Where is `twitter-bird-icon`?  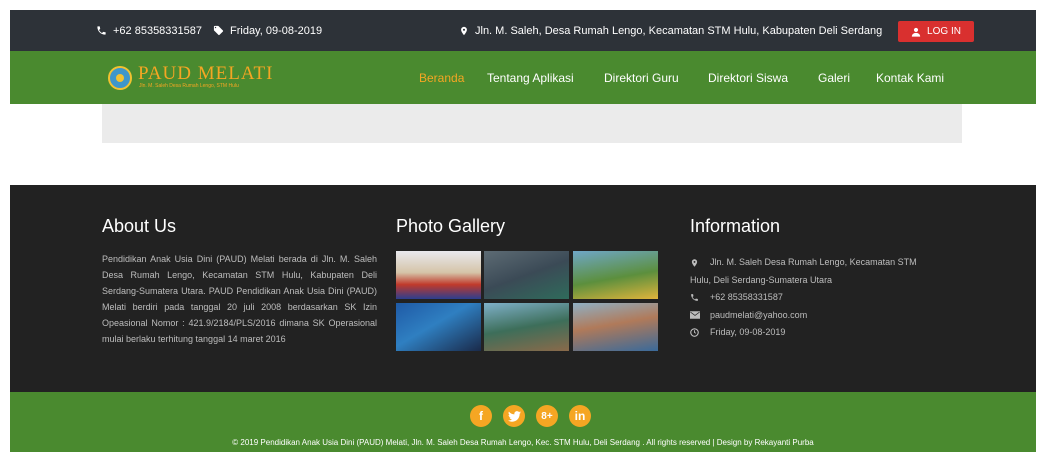
twitter-bird-icon is located at coordinates (514, 416).